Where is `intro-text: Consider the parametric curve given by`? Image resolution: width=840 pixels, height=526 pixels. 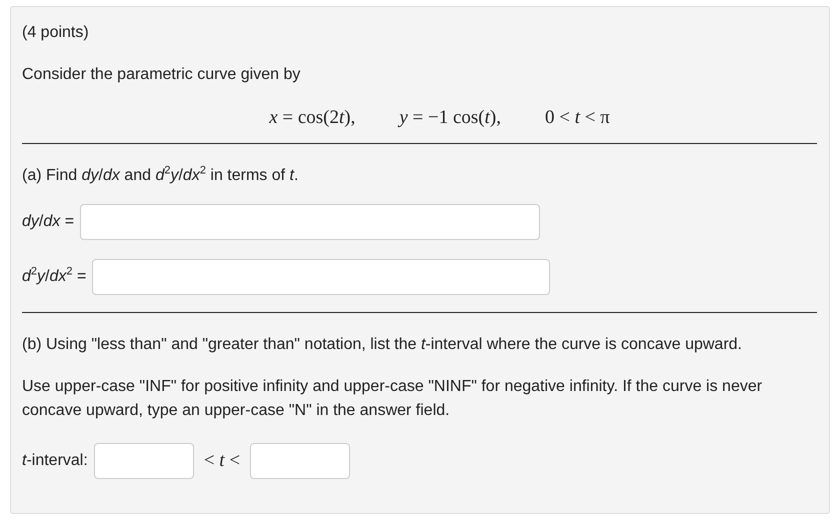
intro-text: Consider the parametric curve given by is located at coordinates (162, 75).